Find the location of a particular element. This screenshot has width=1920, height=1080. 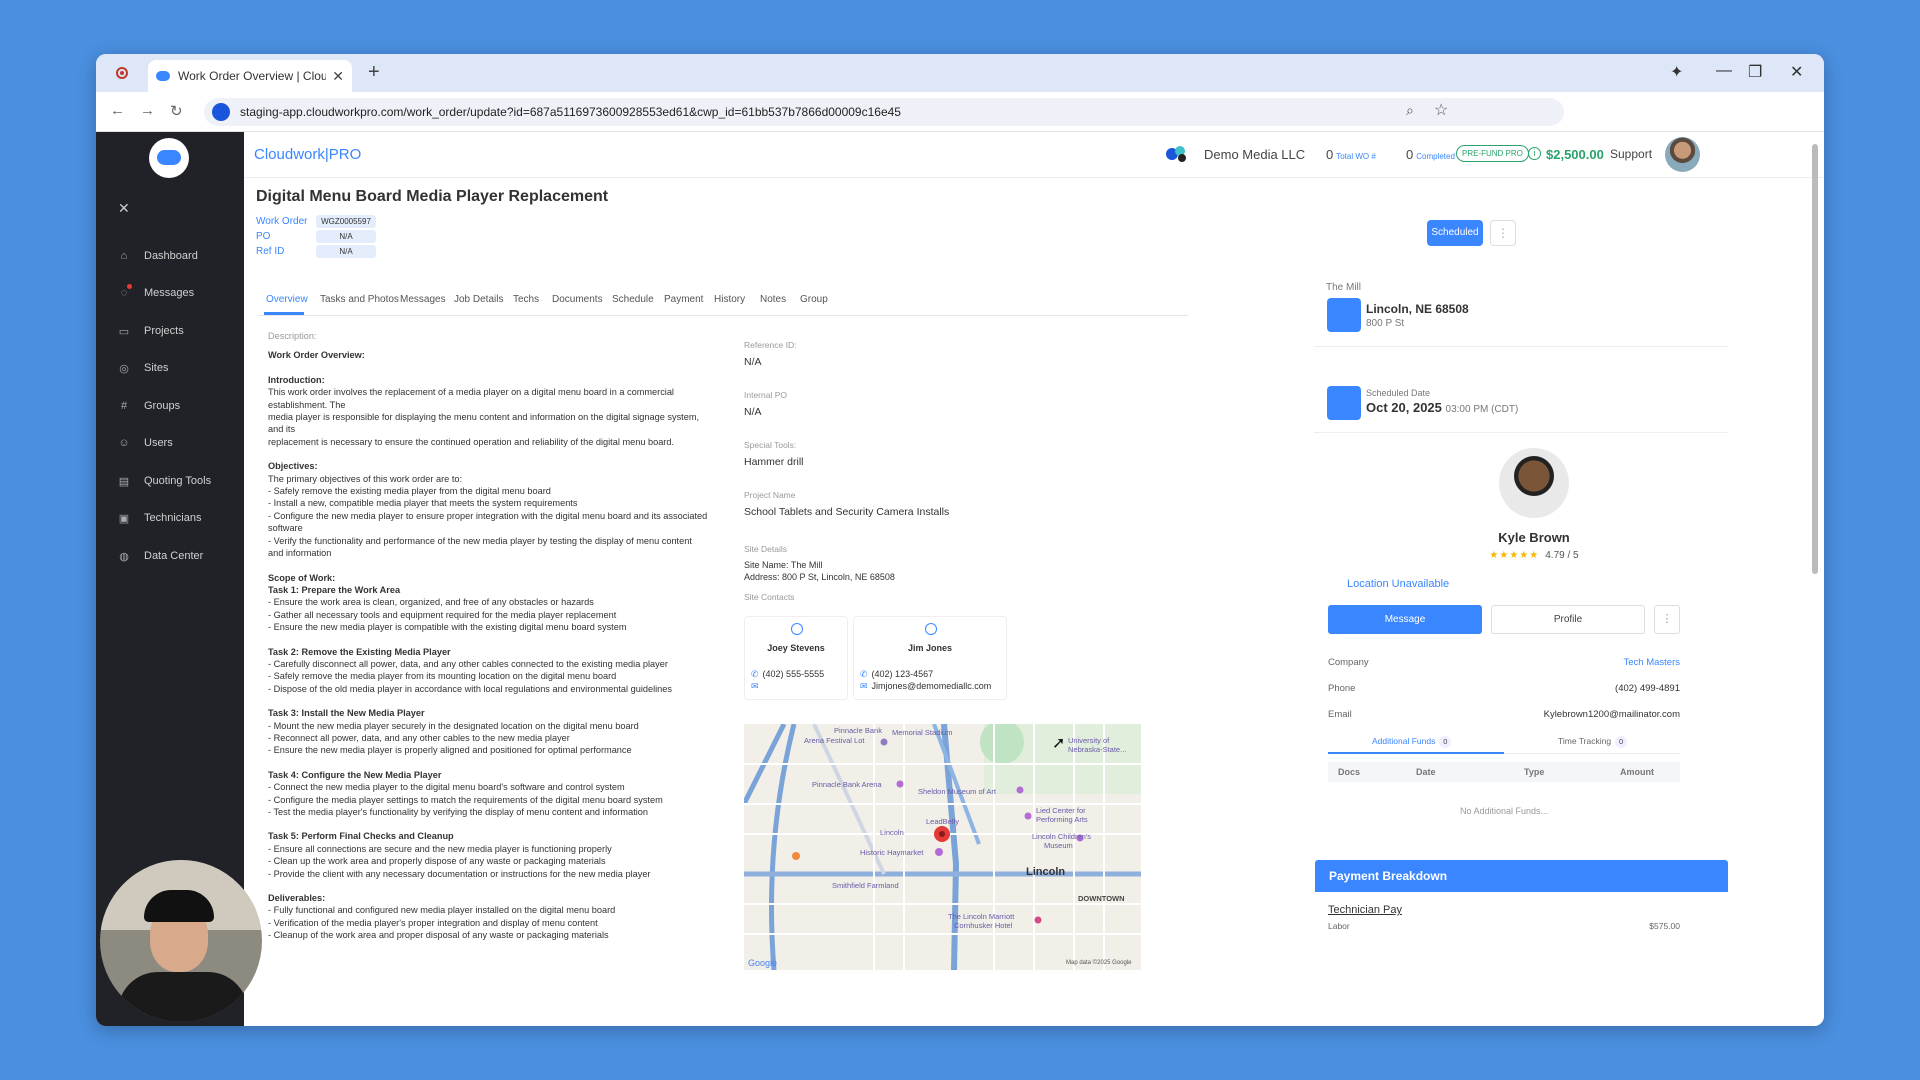

restore-icon: ❐ is located at coordinates (1755, 72).